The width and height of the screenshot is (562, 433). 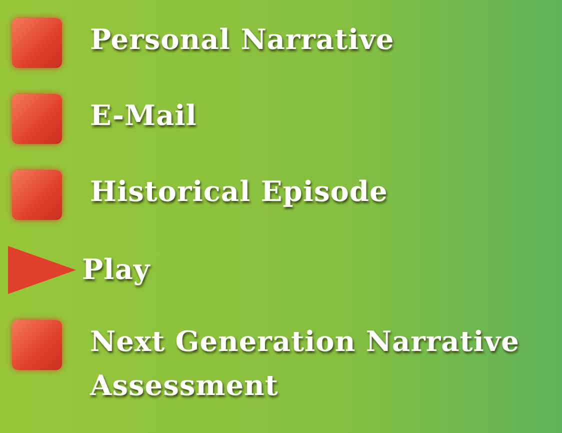 What do you see at coordinates (325, 192) in the screenshot?
I see `menu-item: Historical Episode` at bounding box center [325, 192].